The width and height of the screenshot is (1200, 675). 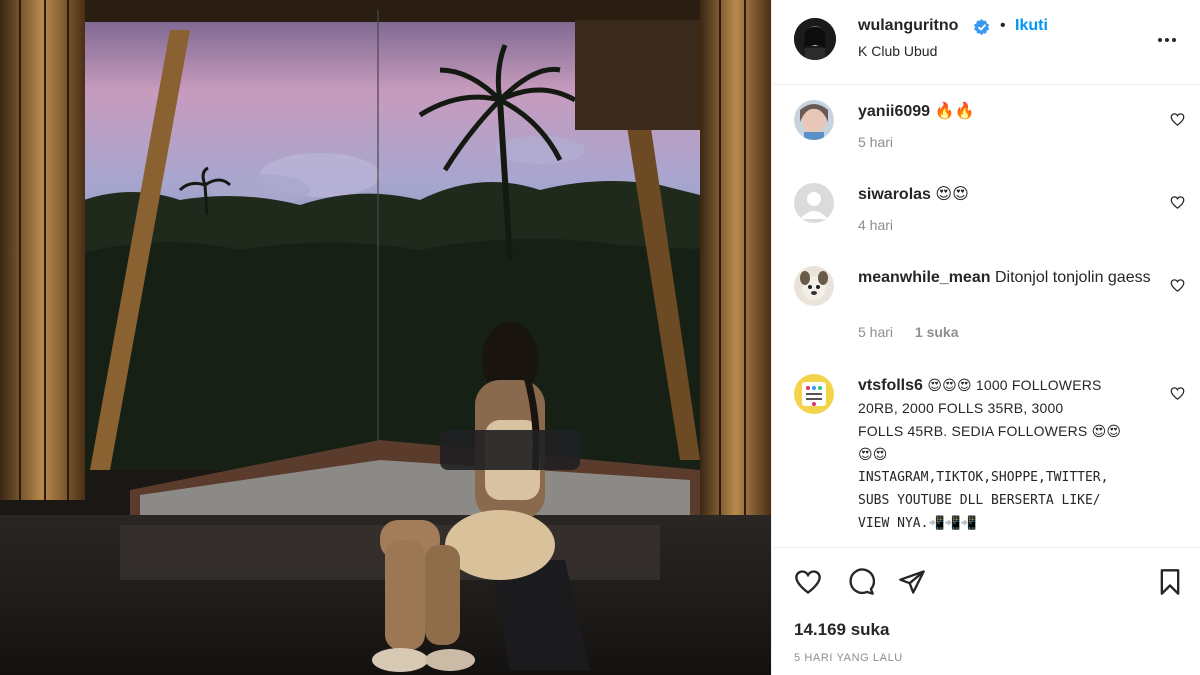 What do you see at coordinates (917, 523) in the screenshot?
I see `comment-body-line: VIEW NYA.📲📲📲` at bounding box center [917, 523].